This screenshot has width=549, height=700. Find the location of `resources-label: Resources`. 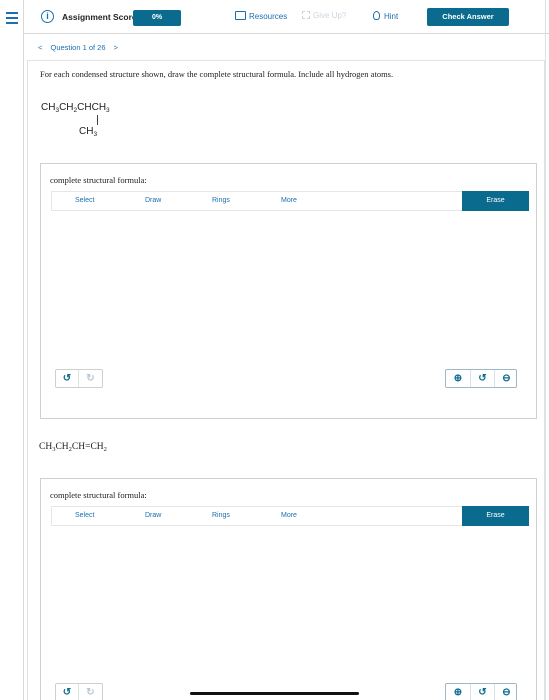

resources-label: Resources is located at coordinates (268, 16).